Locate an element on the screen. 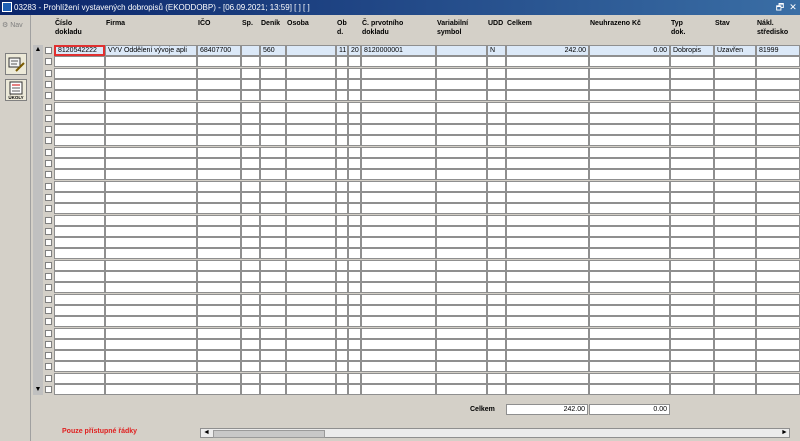 The width and height of the screenshot is (800, 441). column-header-neuhrazeno: Neuhrazeno Kč is located at coordinates (615, 23).